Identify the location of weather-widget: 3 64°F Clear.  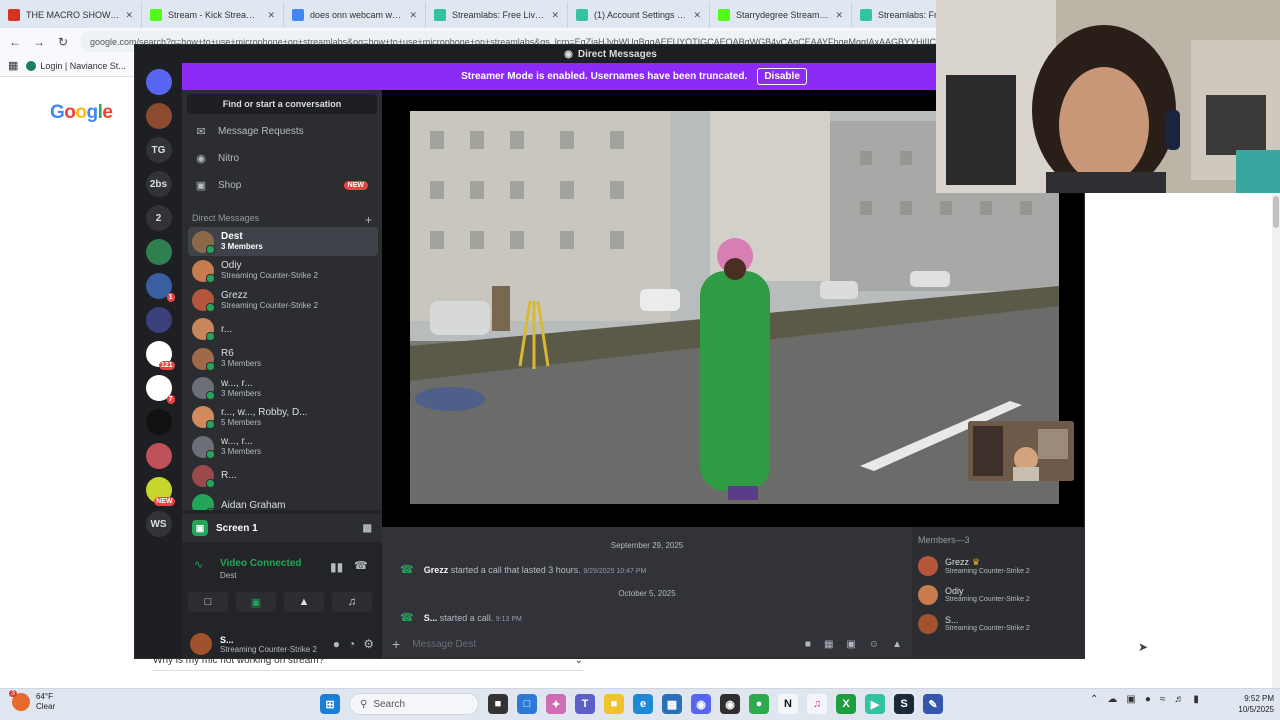
(32, 701).